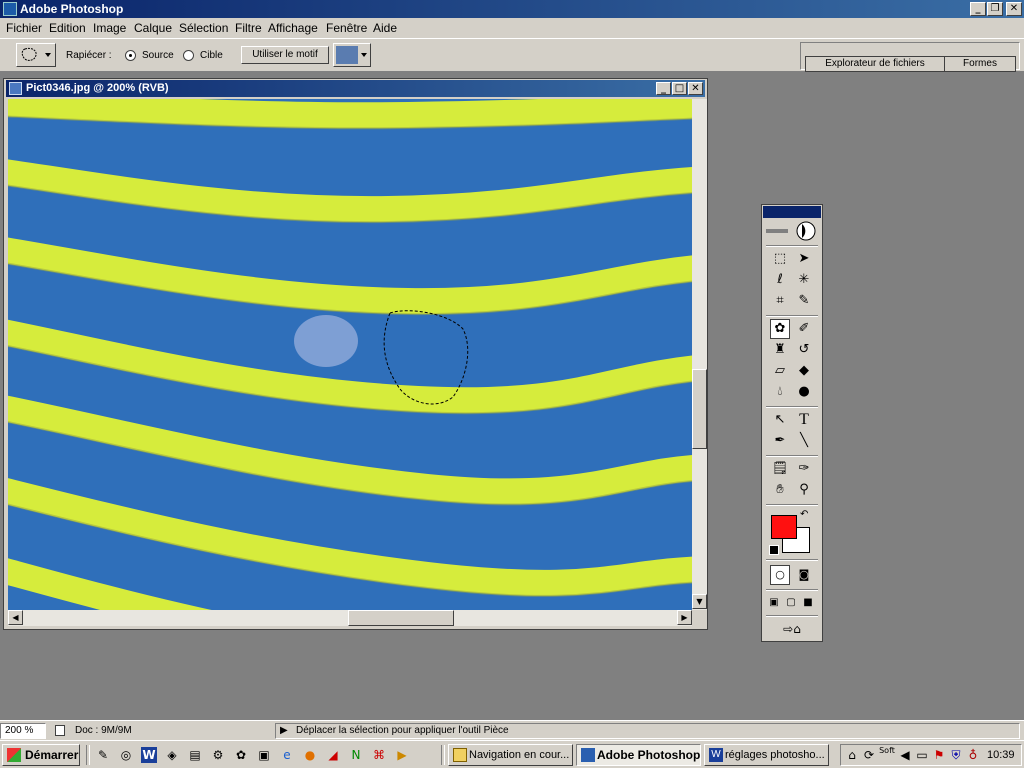 This screenshot has width=1024, height=768. Describe the element at coordinates (804, 259) in the screenshot. I see `move-tool-icon: ➤` at that location.